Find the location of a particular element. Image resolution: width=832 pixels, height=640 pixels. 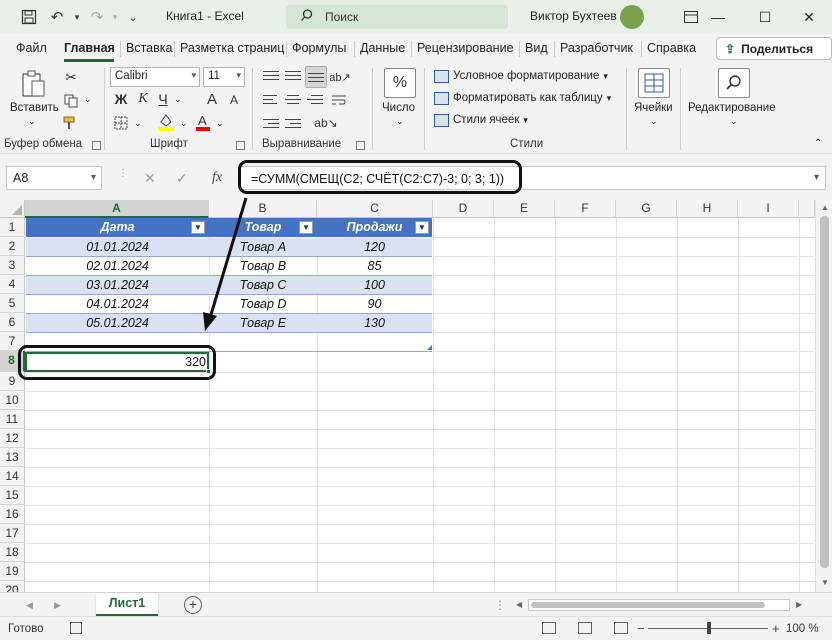

table-cell: Товар A is located at coordinates (263, 247).